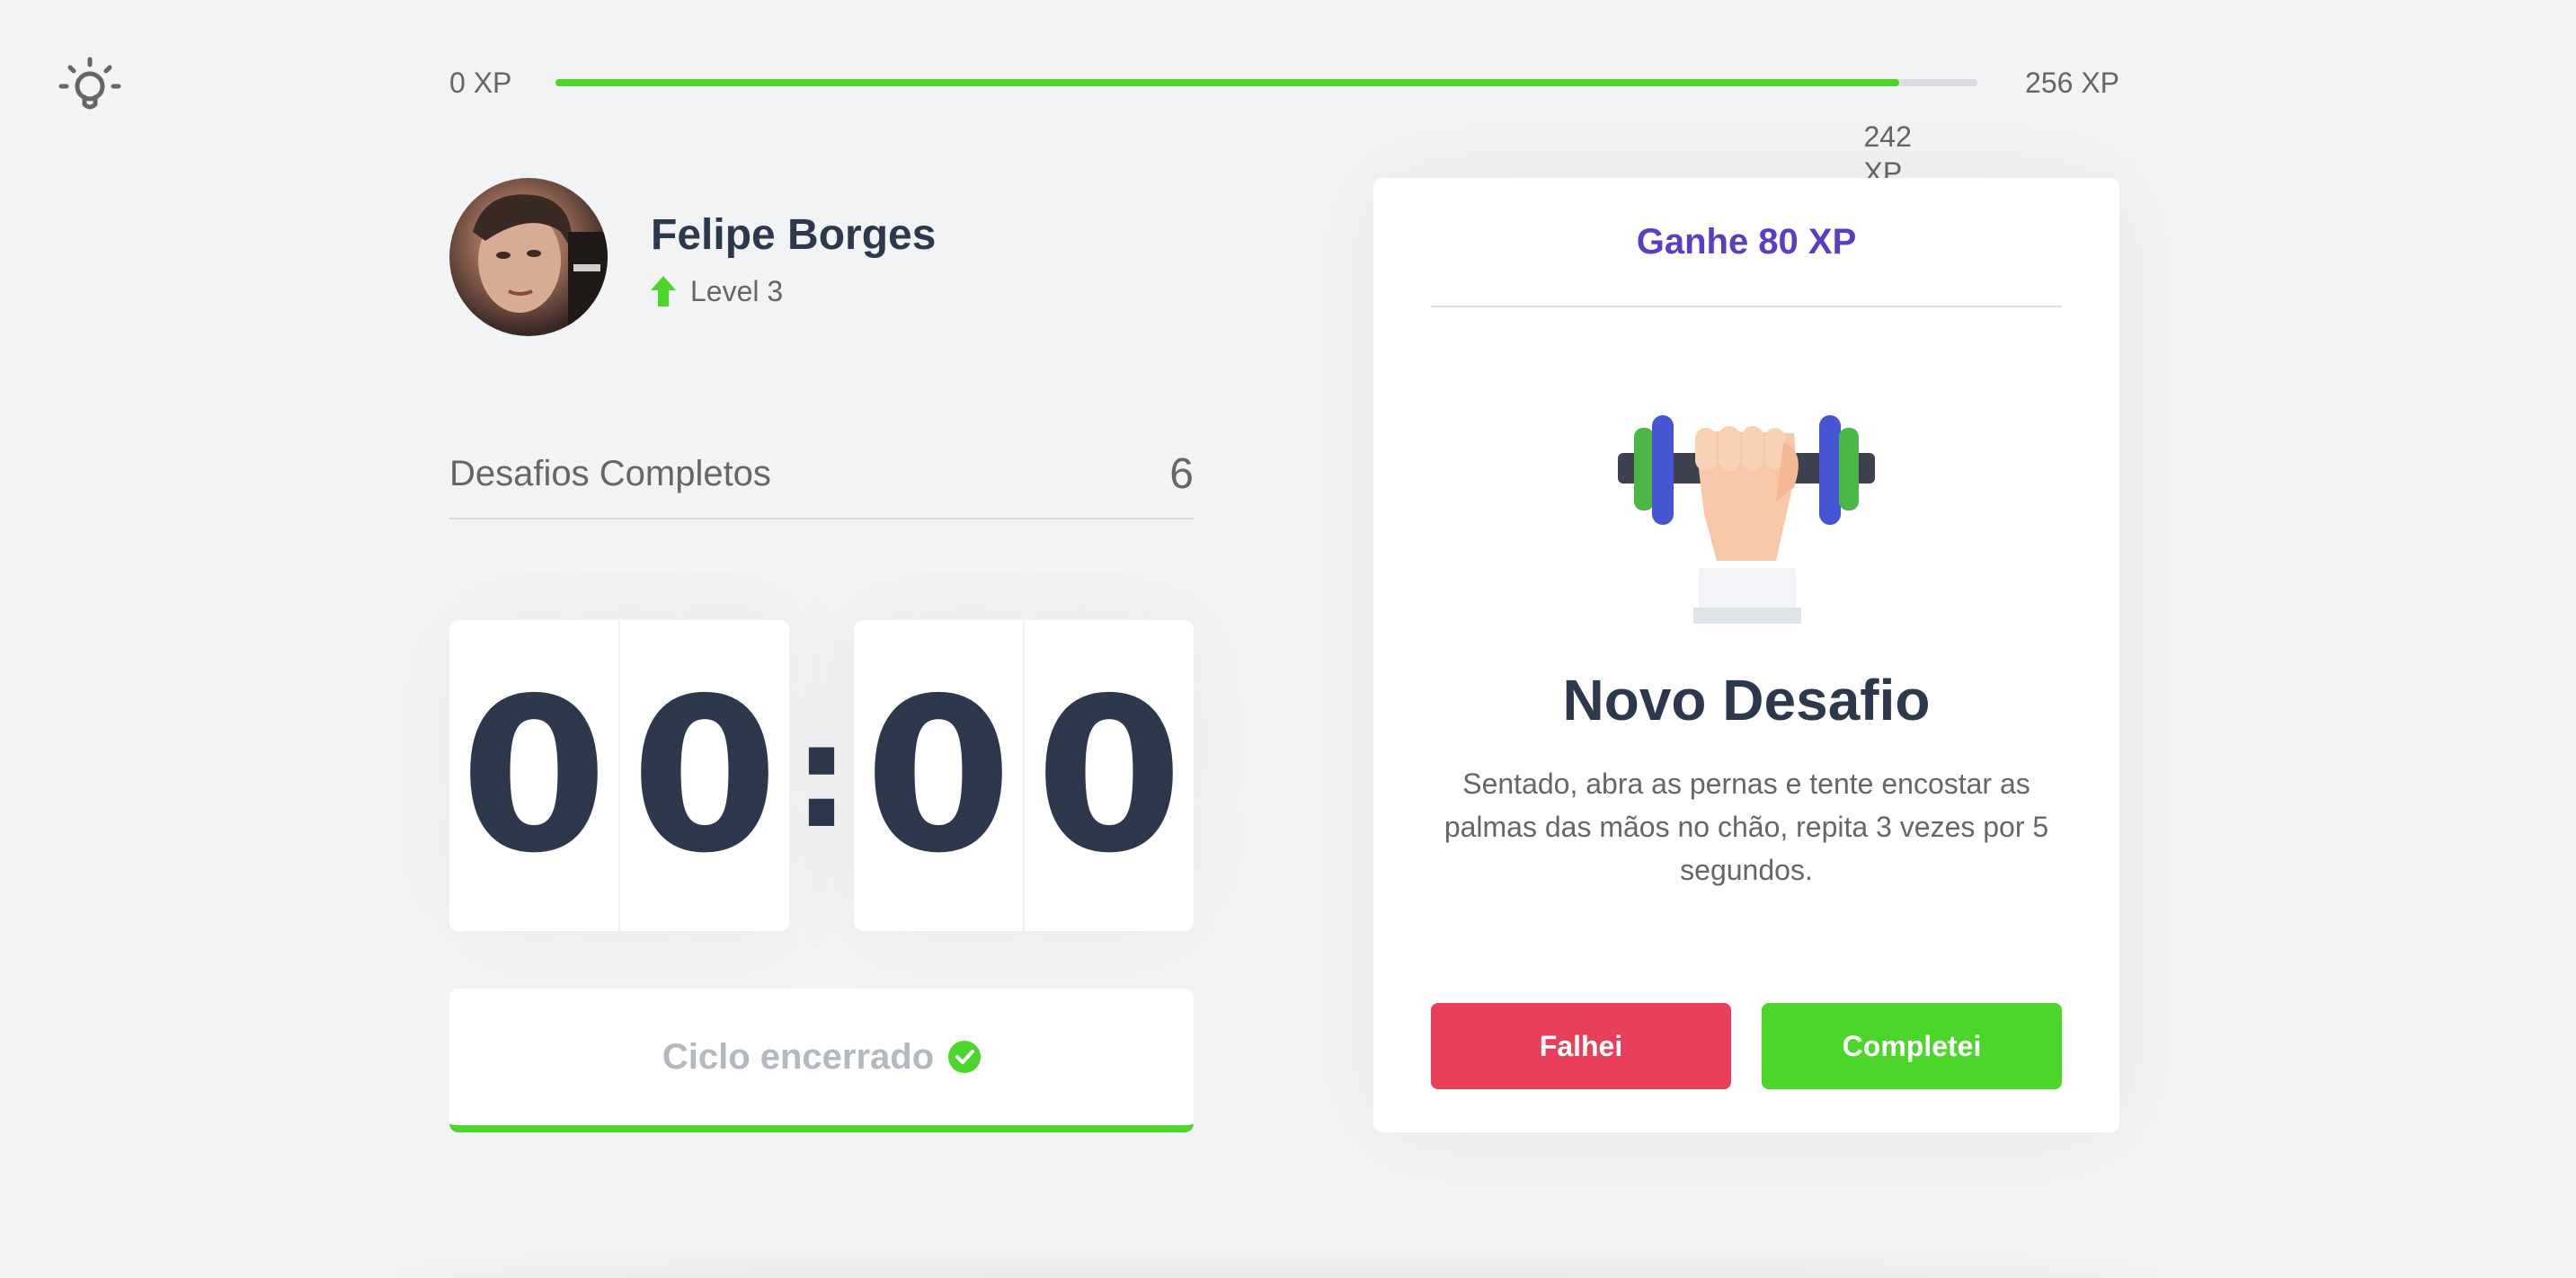 The width and height of the screenshot is (2576, 1278). I want to click on completed-challenges-label: Desafios Completos, so click(610, 473).